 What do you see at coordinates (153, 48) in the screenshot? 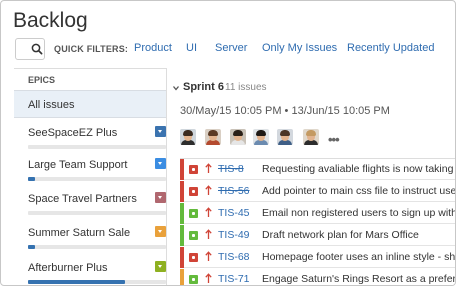
I see `quick-filter-product: Product` at bounding box center [153, 48].